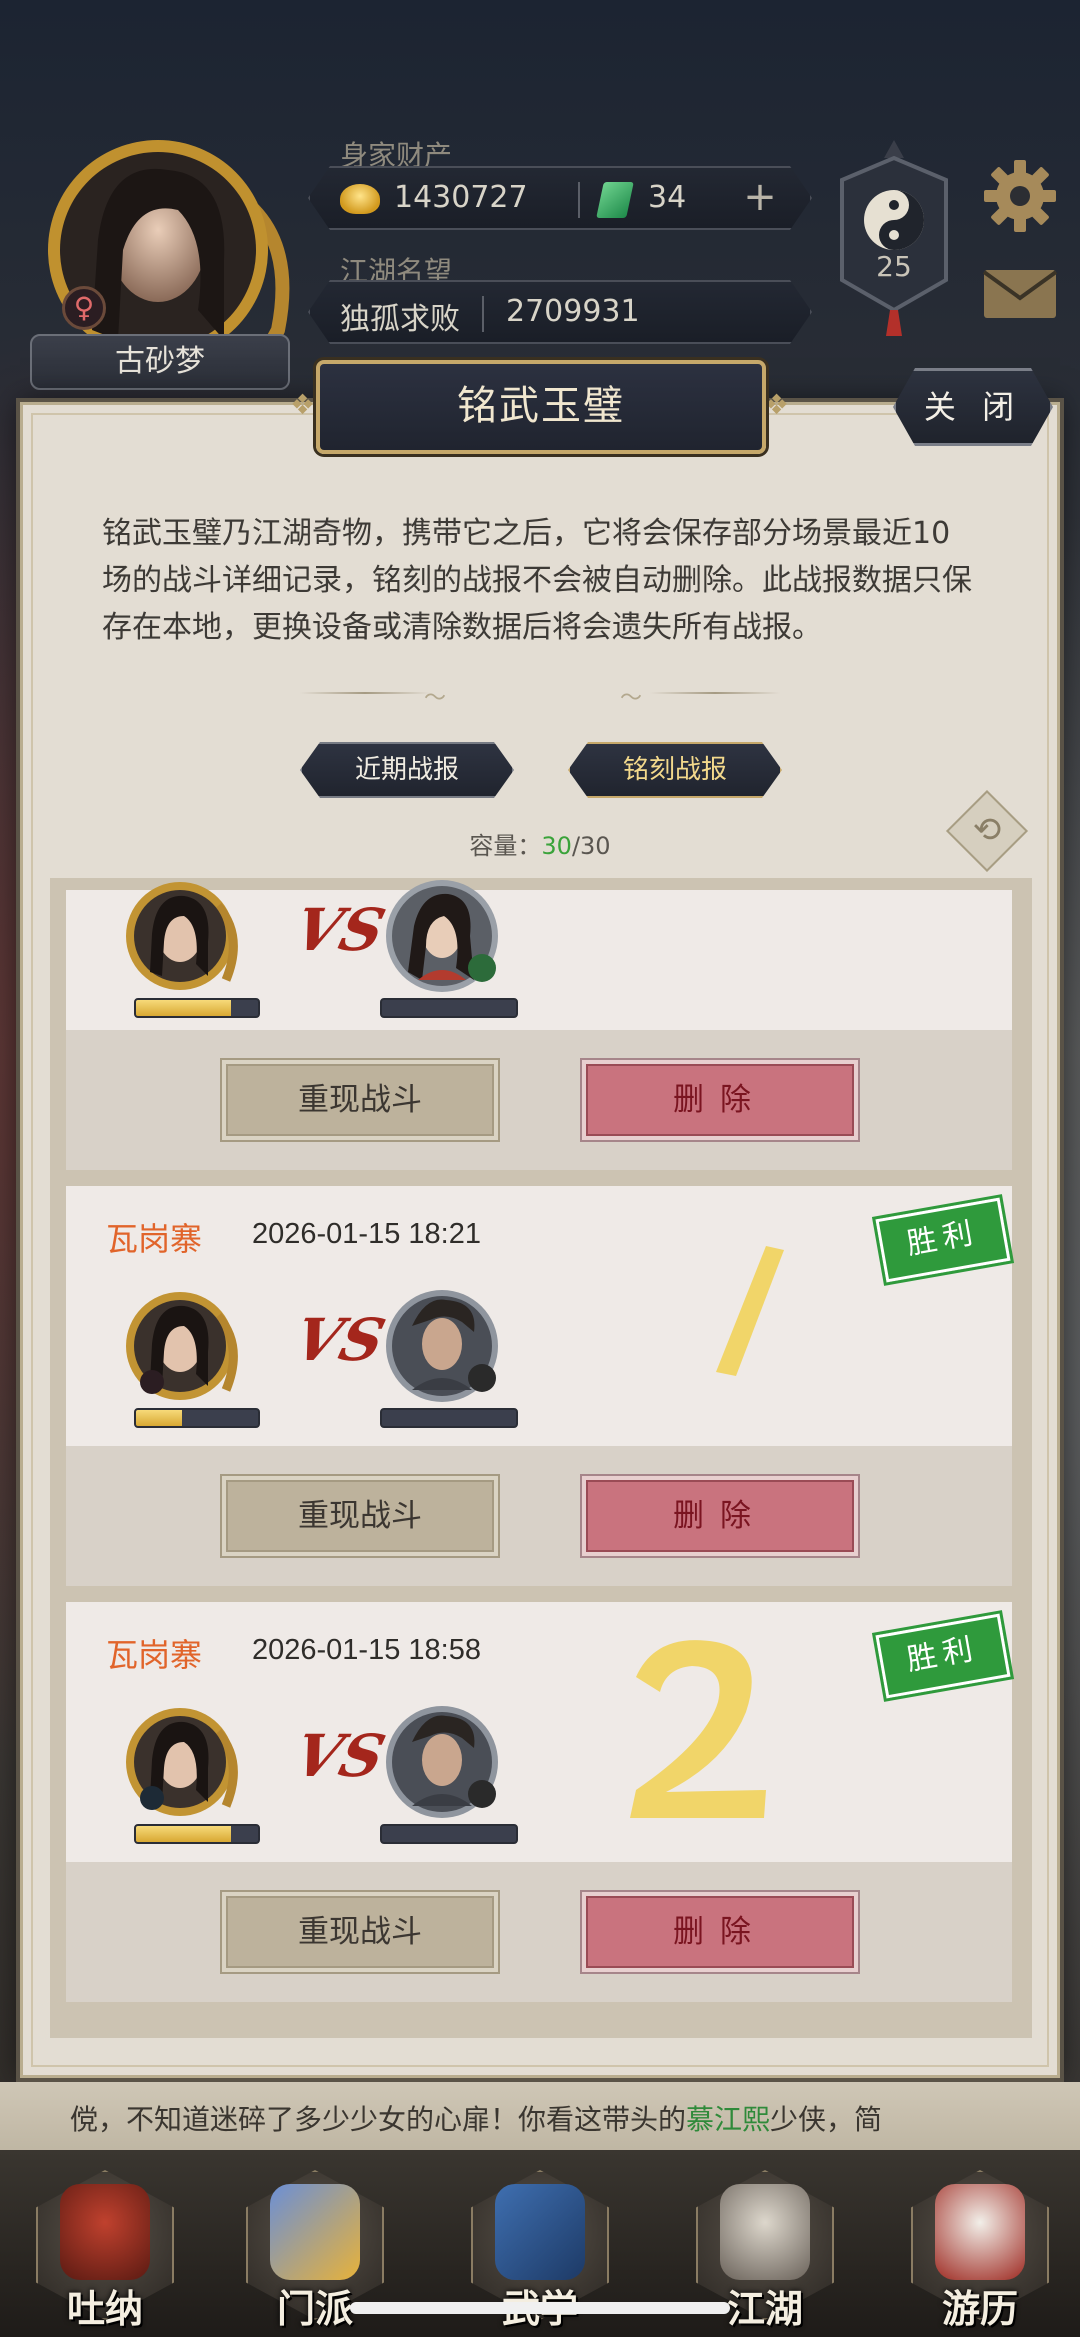 This screenshot has width=1080, height=2337. Describe the element at coordinates (160, 362) in the screenshot. I see `player-name: 古砂梦` at that location.